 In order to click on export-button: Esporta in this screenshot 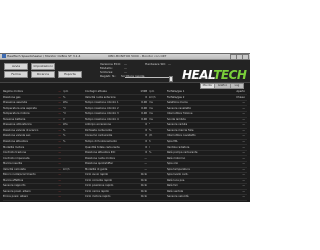, I will do `click(70, 74)`.